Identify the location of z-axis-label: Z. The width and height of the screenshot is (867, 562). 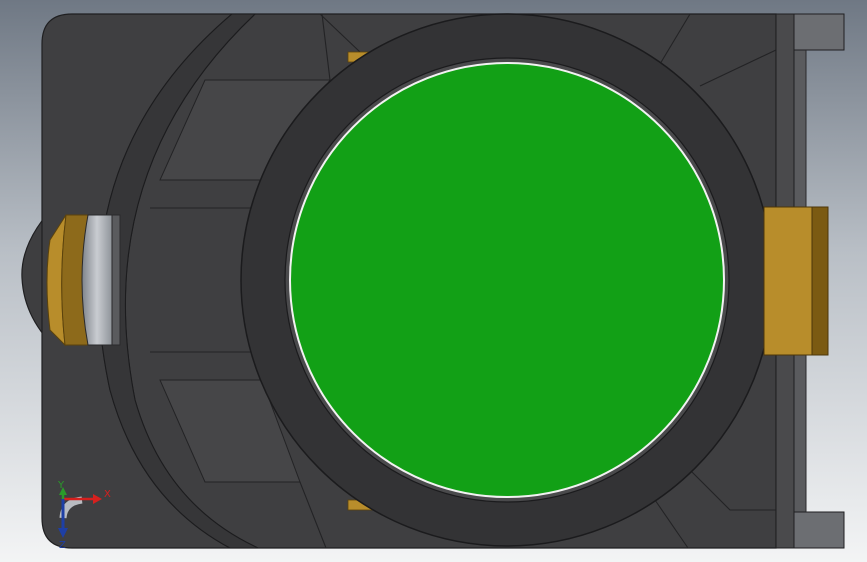
(62, 545).